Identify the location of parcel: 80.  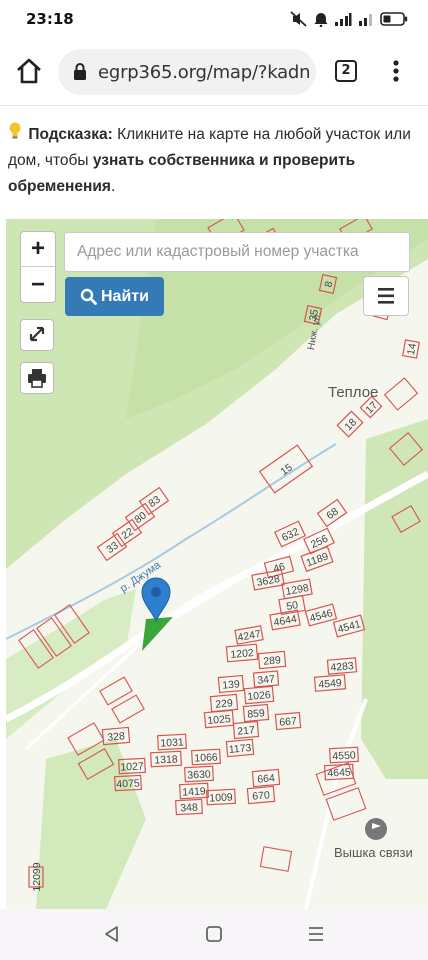
(140, 517).